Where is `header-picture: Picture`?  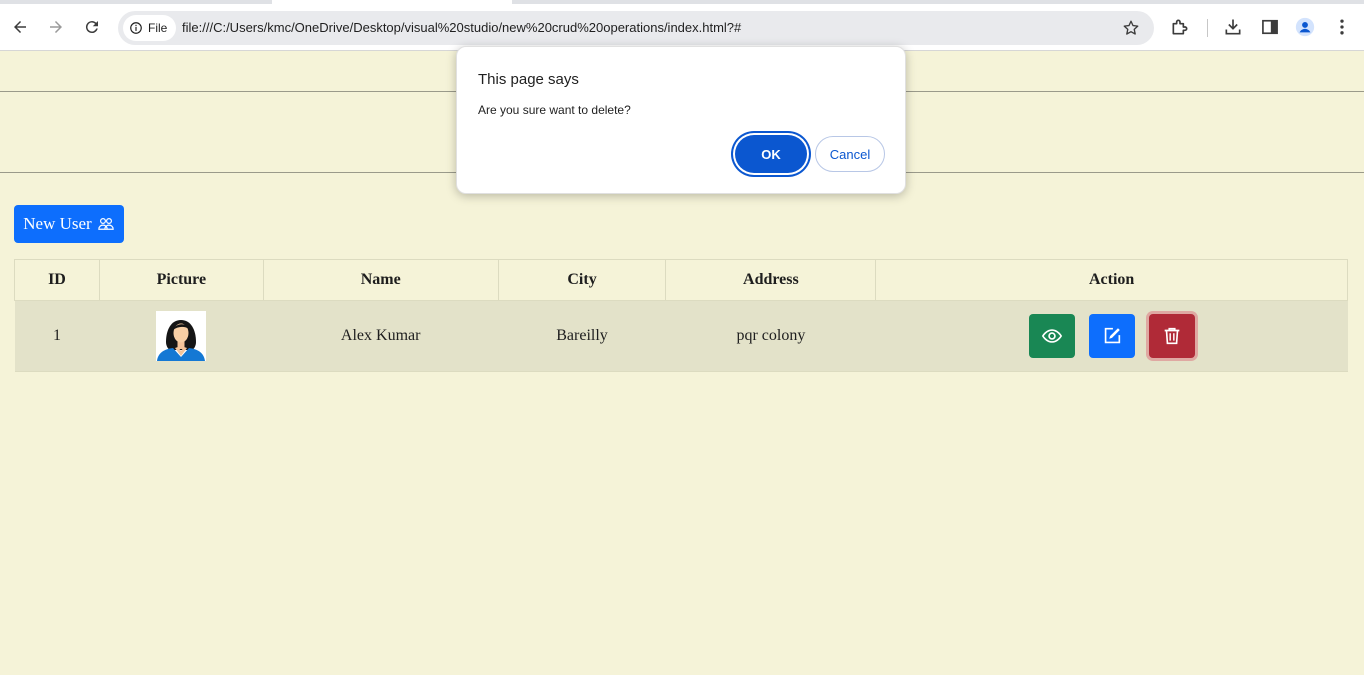 header-picture: Picture is located at coordinates (181, 280).